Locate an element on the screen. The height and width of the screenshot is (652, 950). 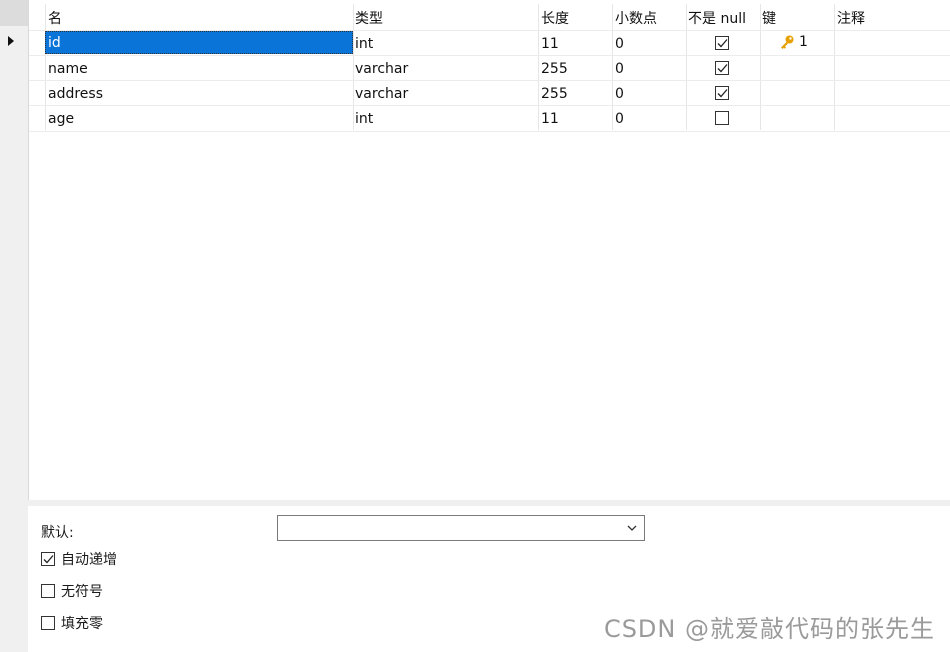
zerofill-label: 填充零 is located at coordinates (82, 624).